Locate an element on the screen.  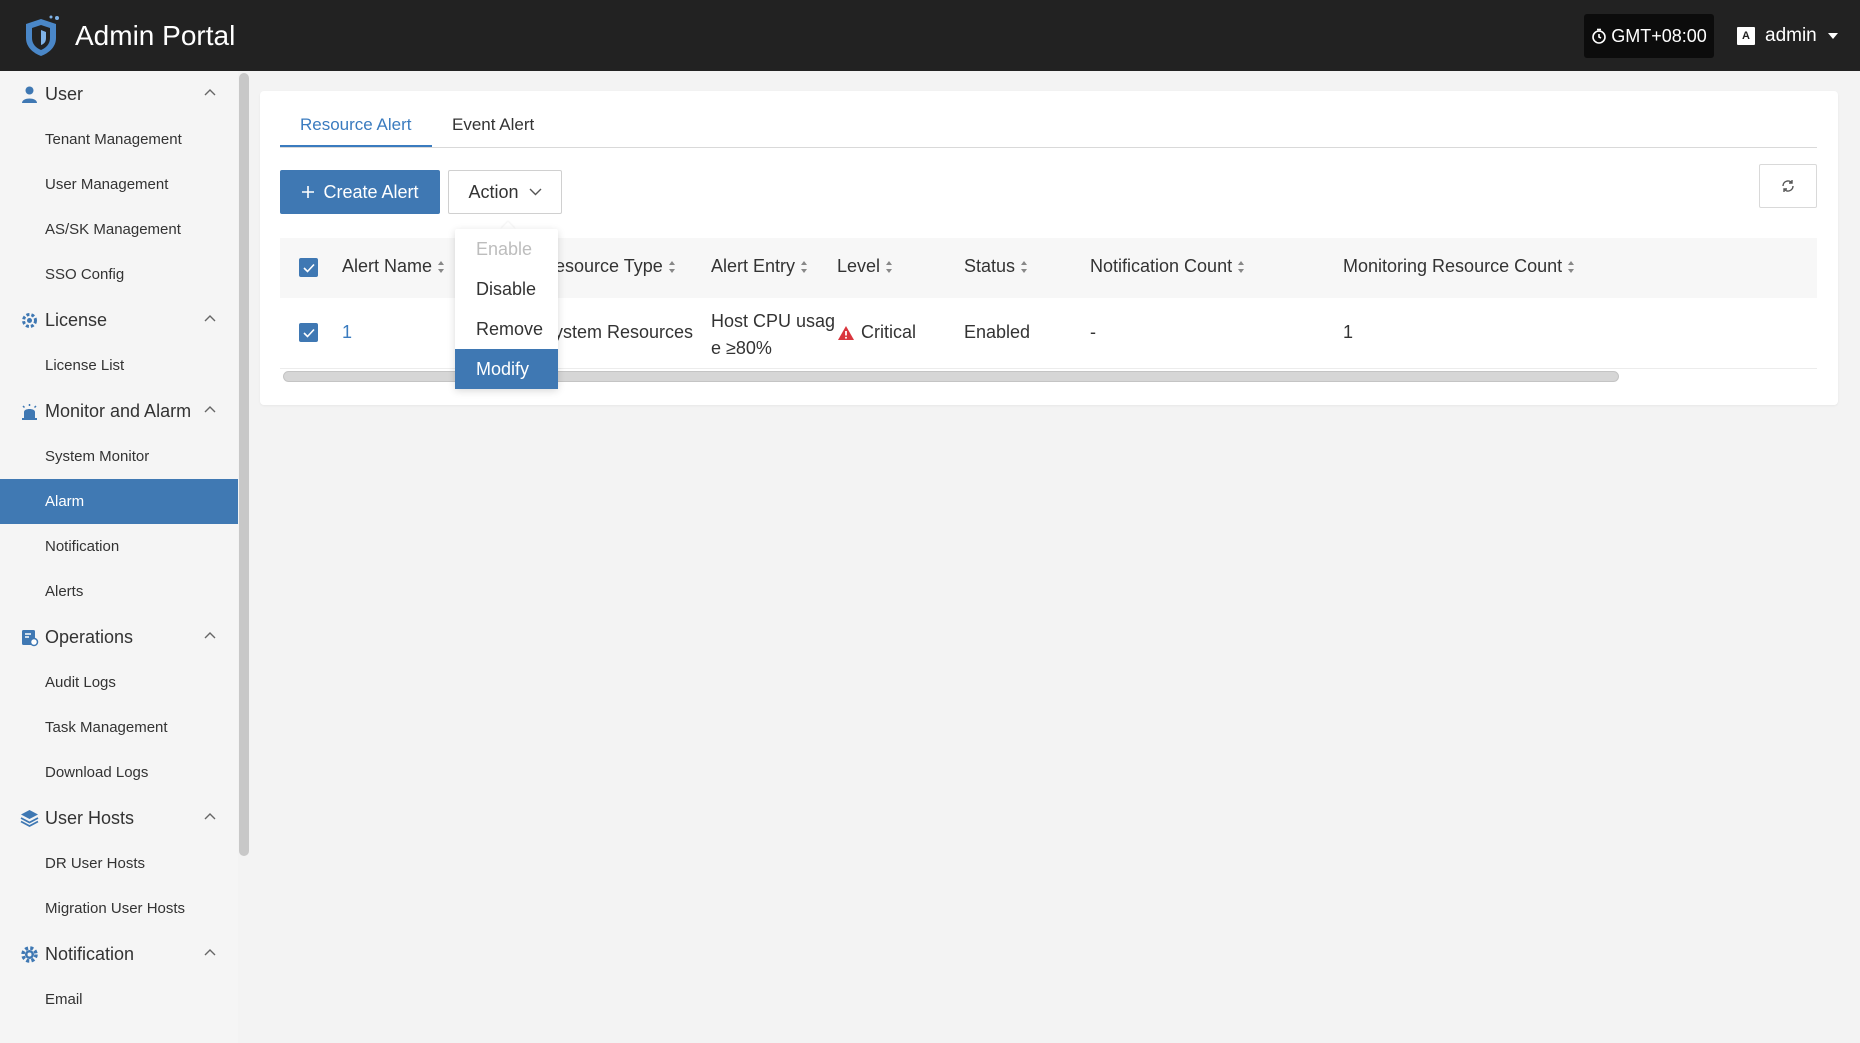
action-label: Action is located at coordinates (493, 191).